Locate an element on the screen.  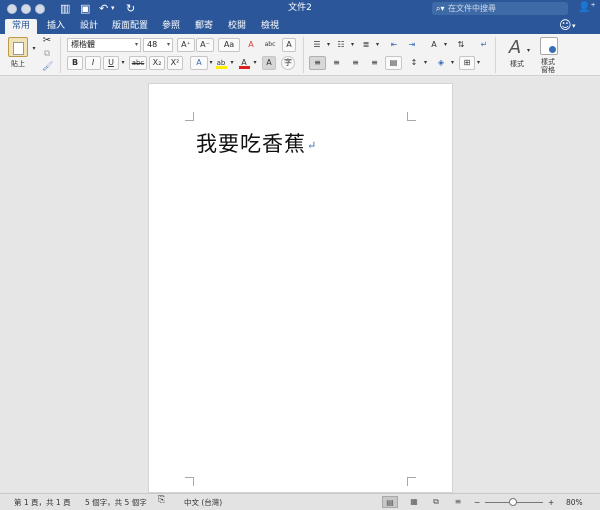
proofing-icon: ⎘ is located at coordinates (161, 500).